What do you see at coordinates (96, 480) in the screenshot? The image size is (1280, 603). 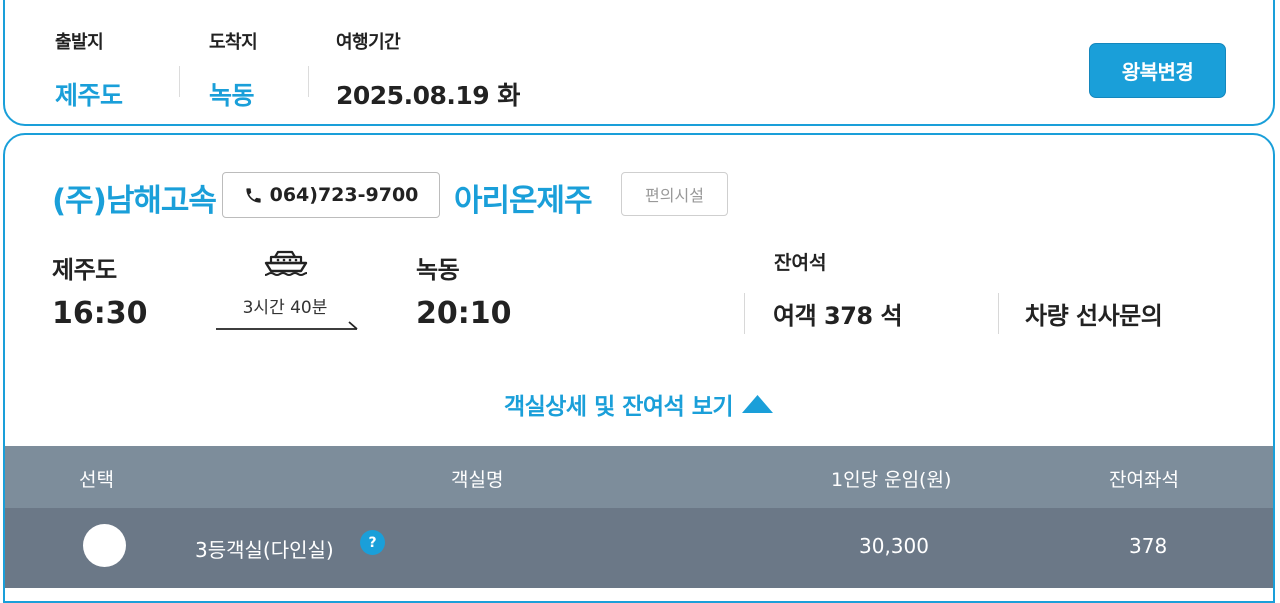 I see `header-select: 선택` at bounding box center [96, 480].